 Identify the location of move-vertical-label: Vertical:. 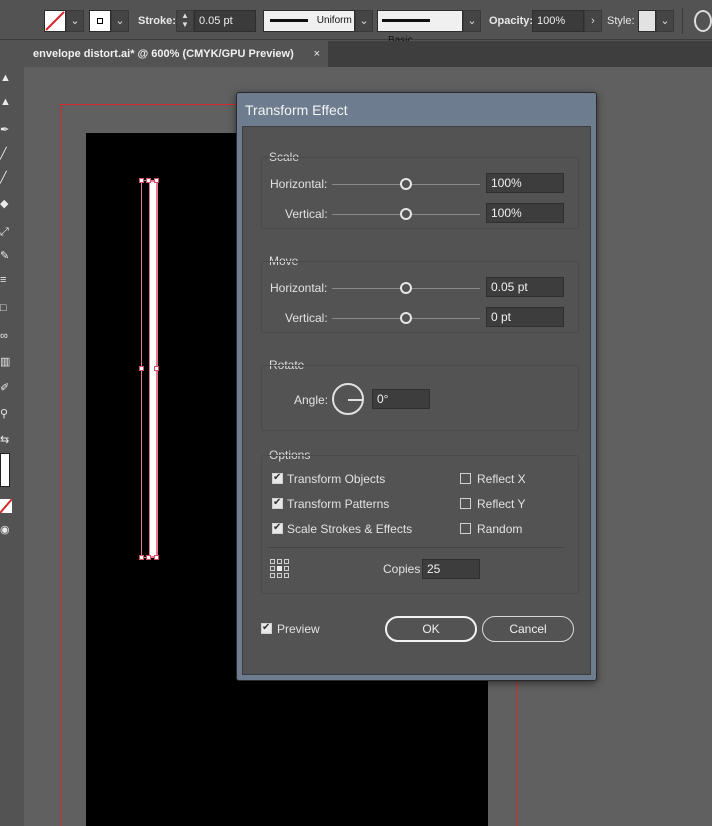
(306, 318).